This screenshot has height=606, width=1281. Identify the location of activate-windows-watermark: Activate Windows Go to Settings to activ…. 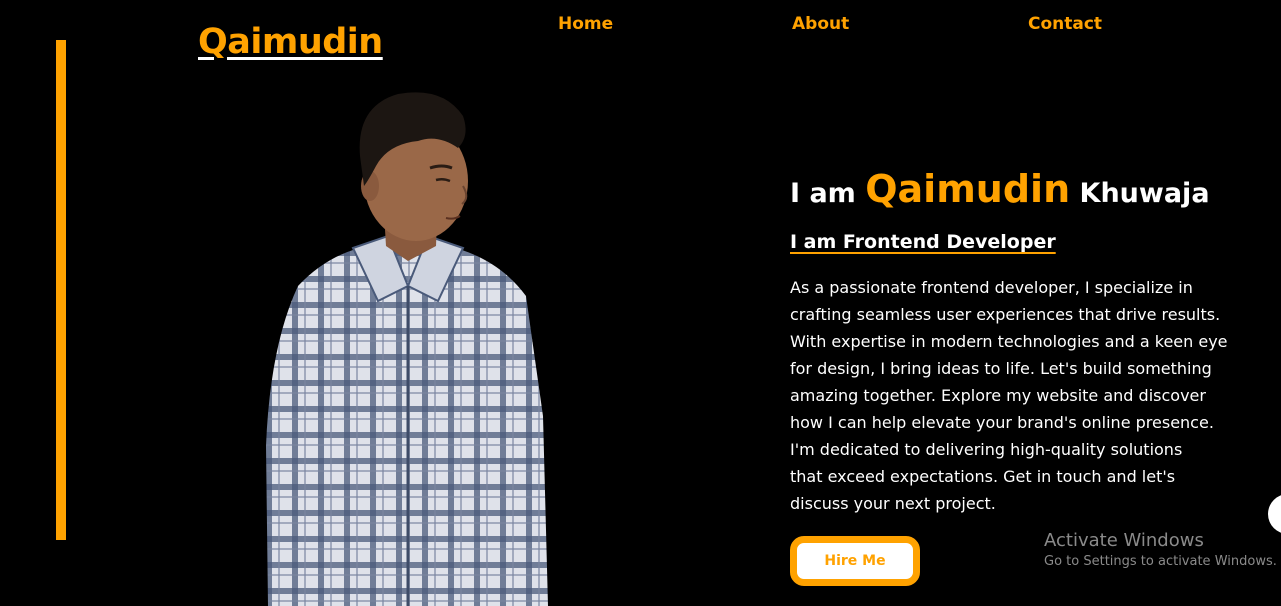
(1160, 551).